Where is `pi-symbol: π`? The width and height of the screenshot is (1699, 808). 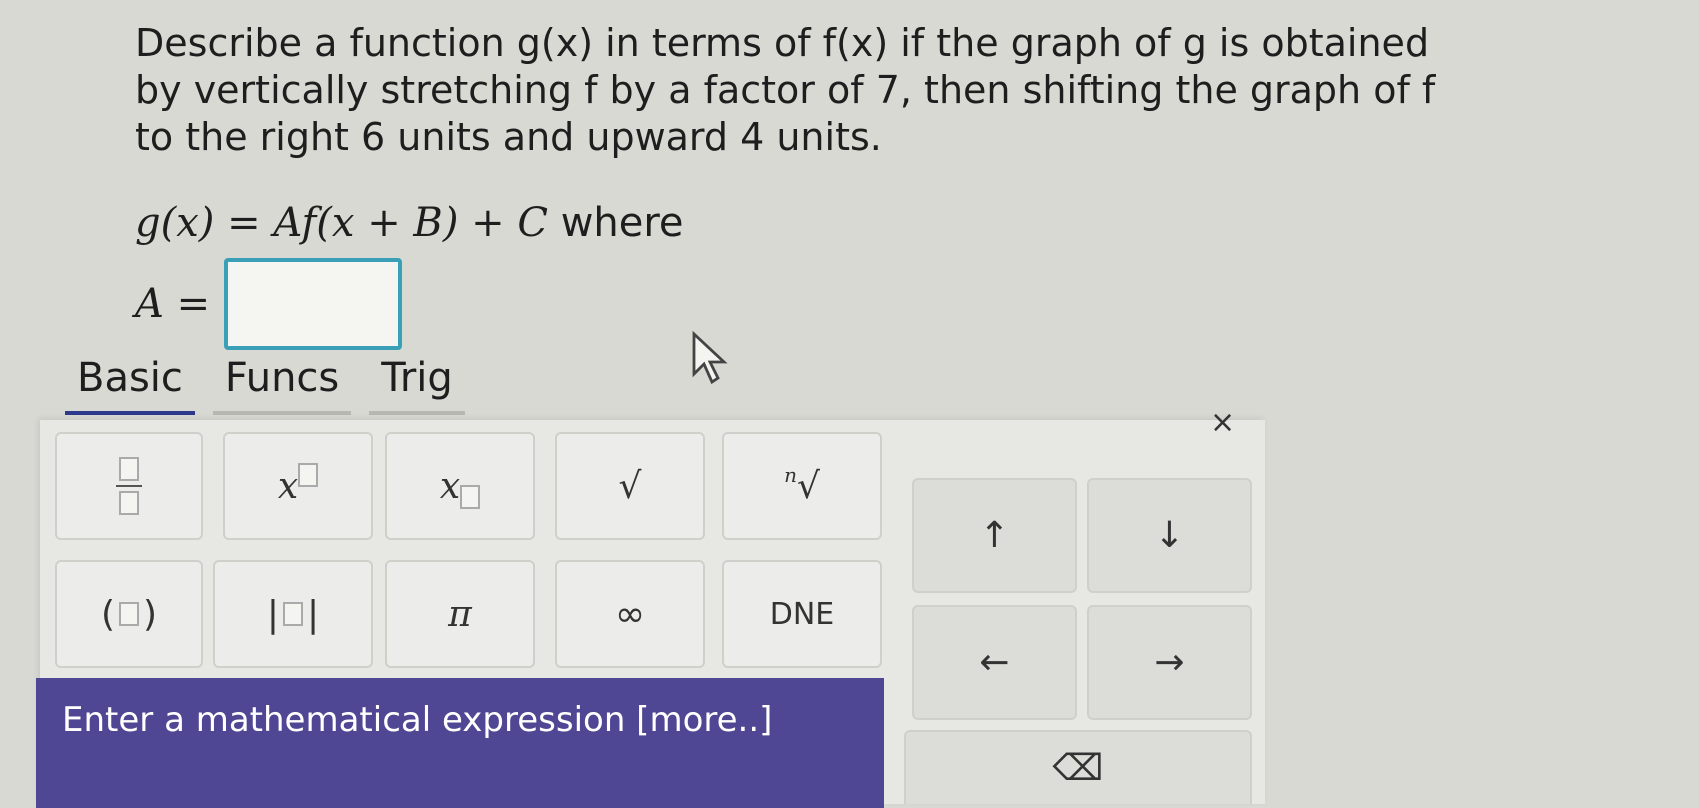
pi-symbol: π is located at coordinates (460, 614).